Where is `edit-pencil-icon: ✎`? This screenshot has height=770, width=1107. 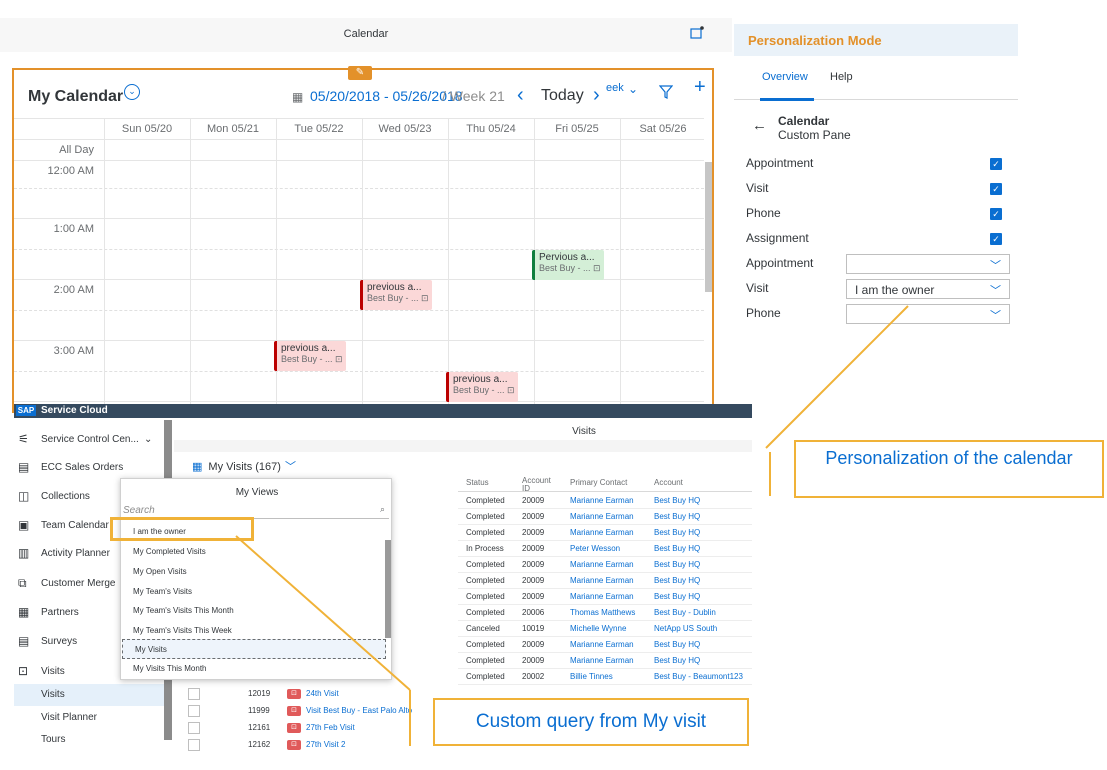
edit-pencil-icon: ✎ is located at coordinates (360, 73).